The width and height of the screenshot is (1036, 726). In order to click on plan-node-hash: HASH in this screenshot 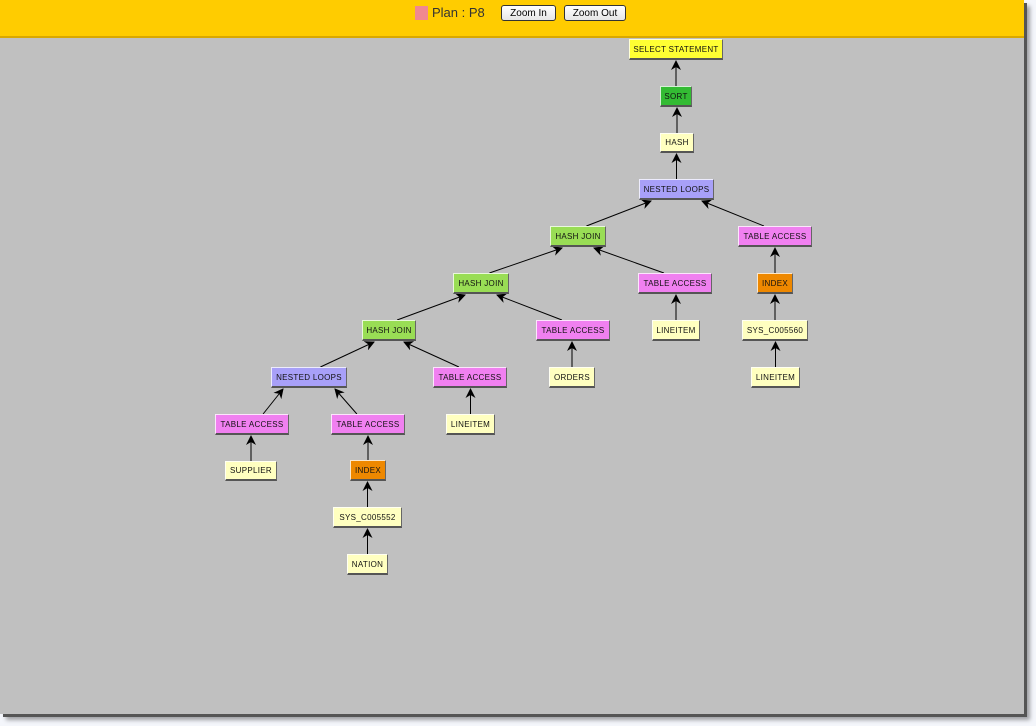, I will do `click(677, 143)`.